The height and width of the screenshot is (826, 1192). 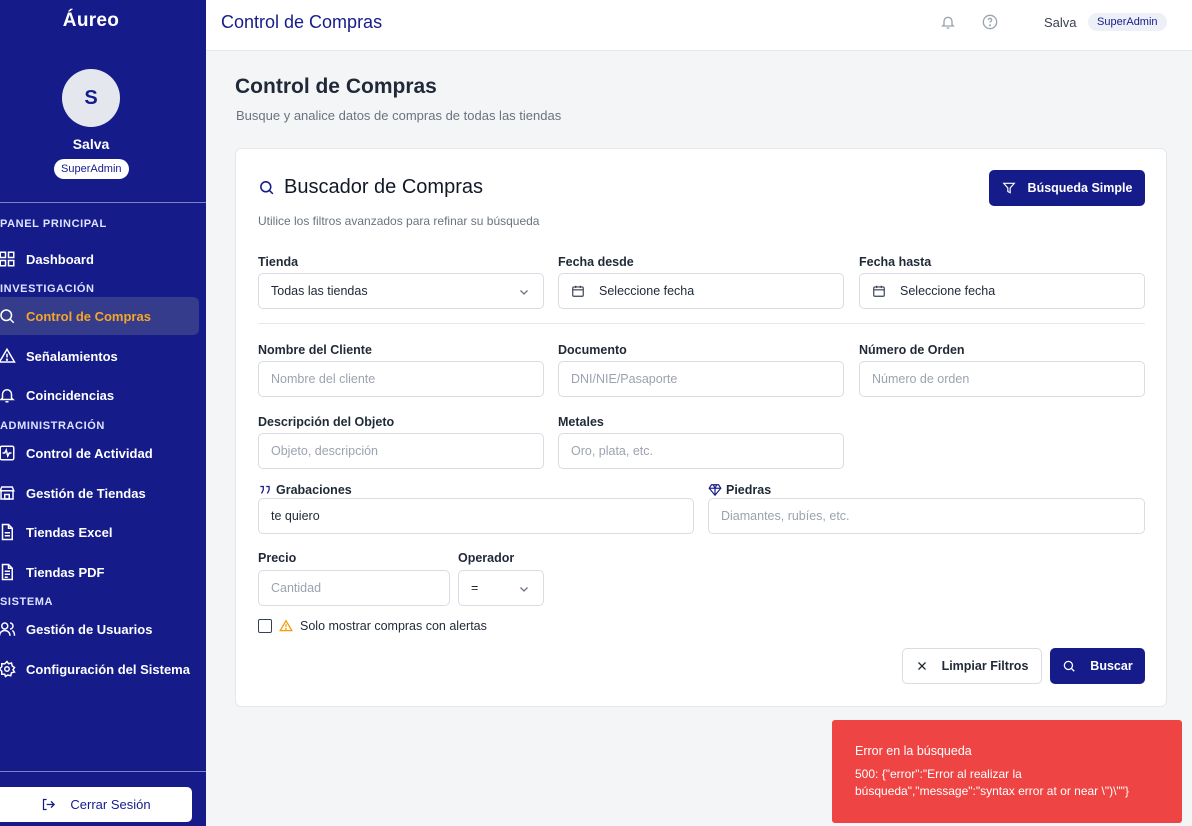 What do you see at coordinates (8, 356) in the screenshot?
I see `alert-triangle-icon` at bounding box center [8, 356].